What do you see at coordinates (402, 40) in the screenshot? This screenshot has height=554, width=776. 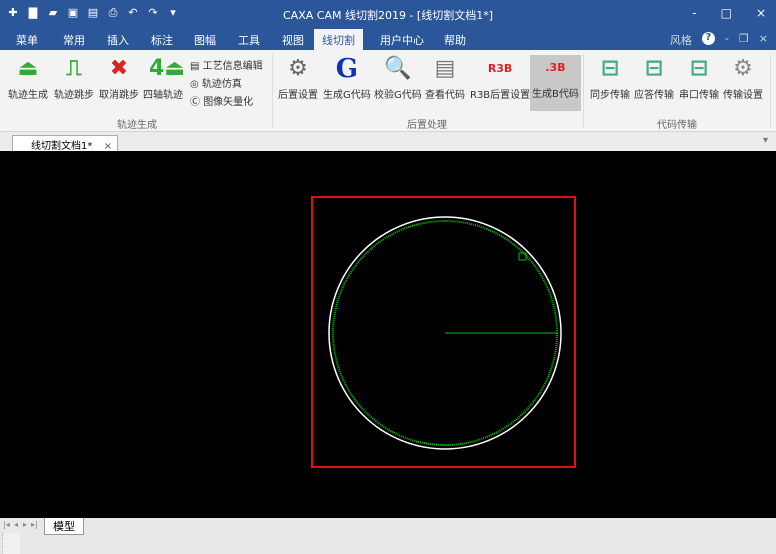 I see `tab-user-center: 用户中心` at bounding box center [402, 40].